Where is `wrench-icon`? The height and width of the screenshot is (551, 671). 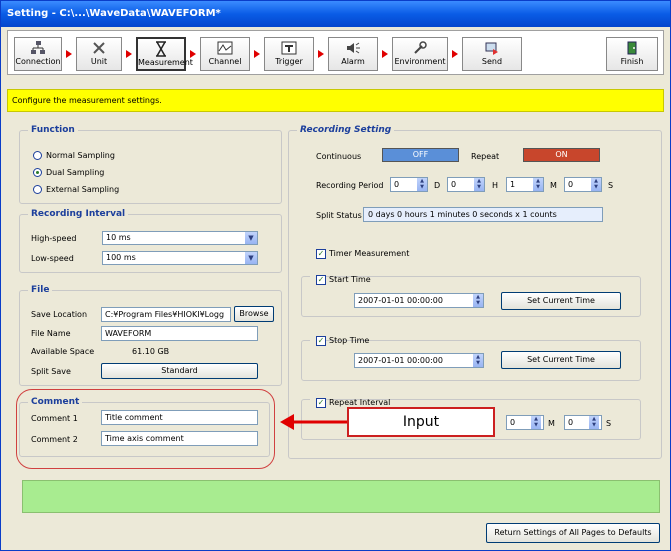
wrench-icon is located at coordinates (420, 47).